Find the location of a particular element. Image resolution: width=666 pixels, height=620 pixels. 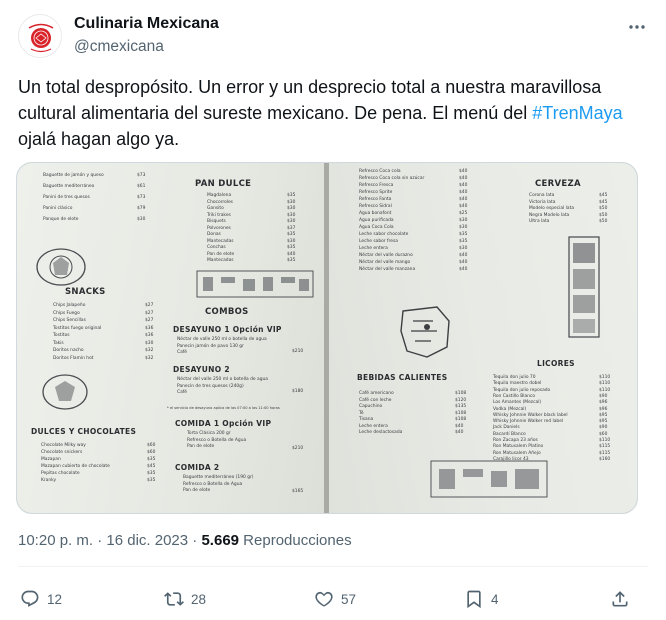

more-icon is located at coordinates (637, 27).